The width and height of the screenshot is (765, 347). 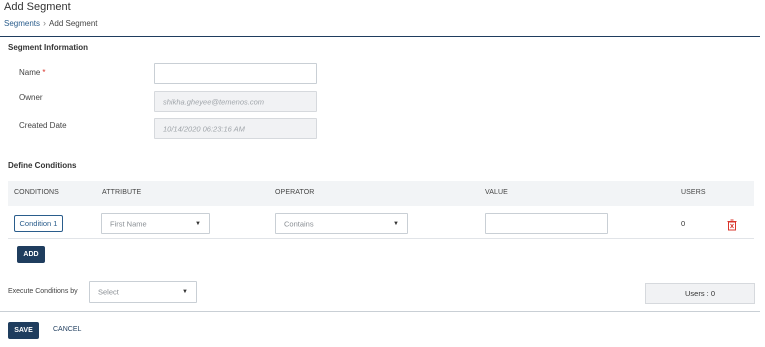 What do you see at coordinates (128, 223) in the screenshot?
I see `attribute-select-value: First Name` at bounding box center [128, 223].